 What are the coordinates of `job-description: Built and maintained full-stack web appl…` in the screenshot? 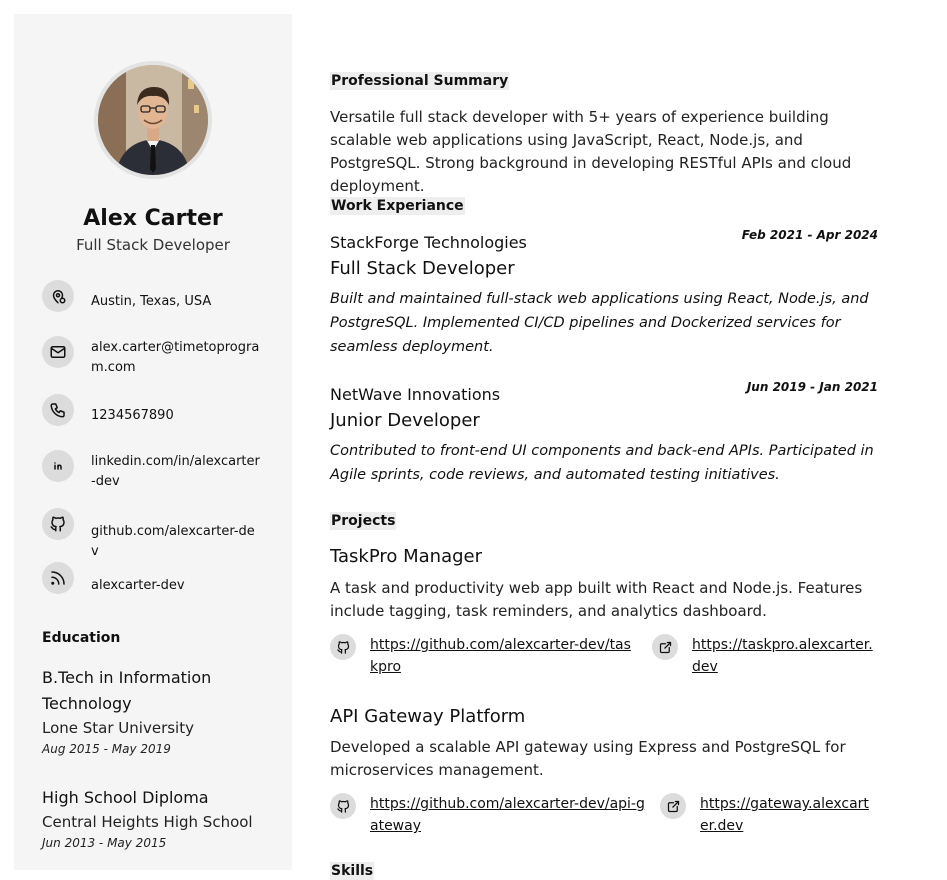 It's located at (599, 323).